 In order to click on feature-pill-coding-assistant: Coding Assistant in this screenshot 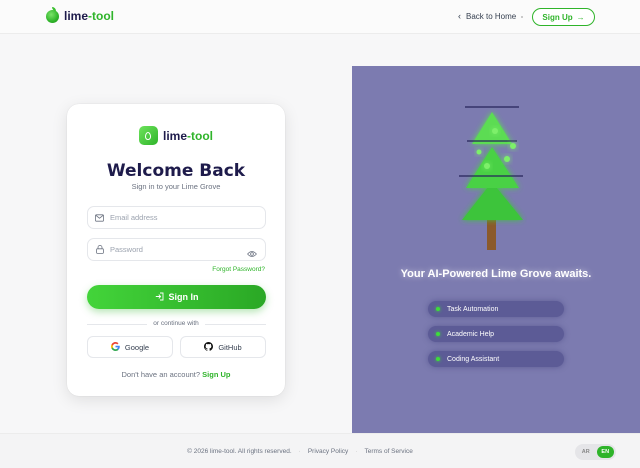, I will do `click(496, 359)`.